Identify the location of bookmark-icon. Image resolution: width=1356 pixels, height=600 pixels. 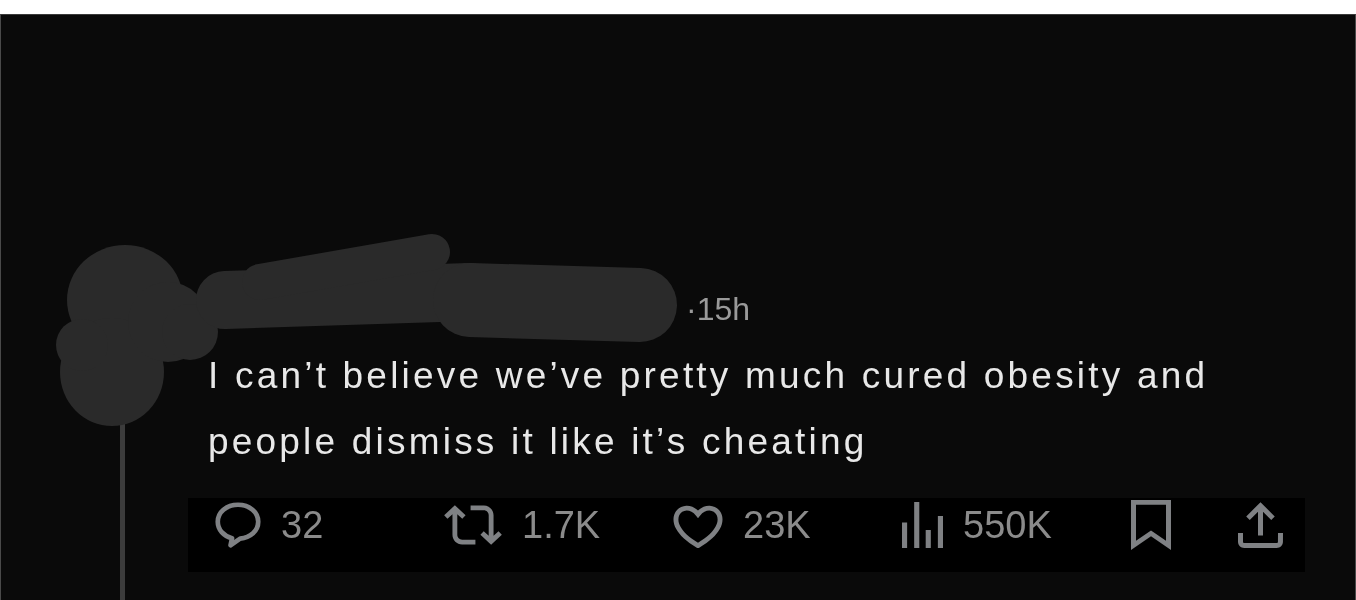
(1151, 525).